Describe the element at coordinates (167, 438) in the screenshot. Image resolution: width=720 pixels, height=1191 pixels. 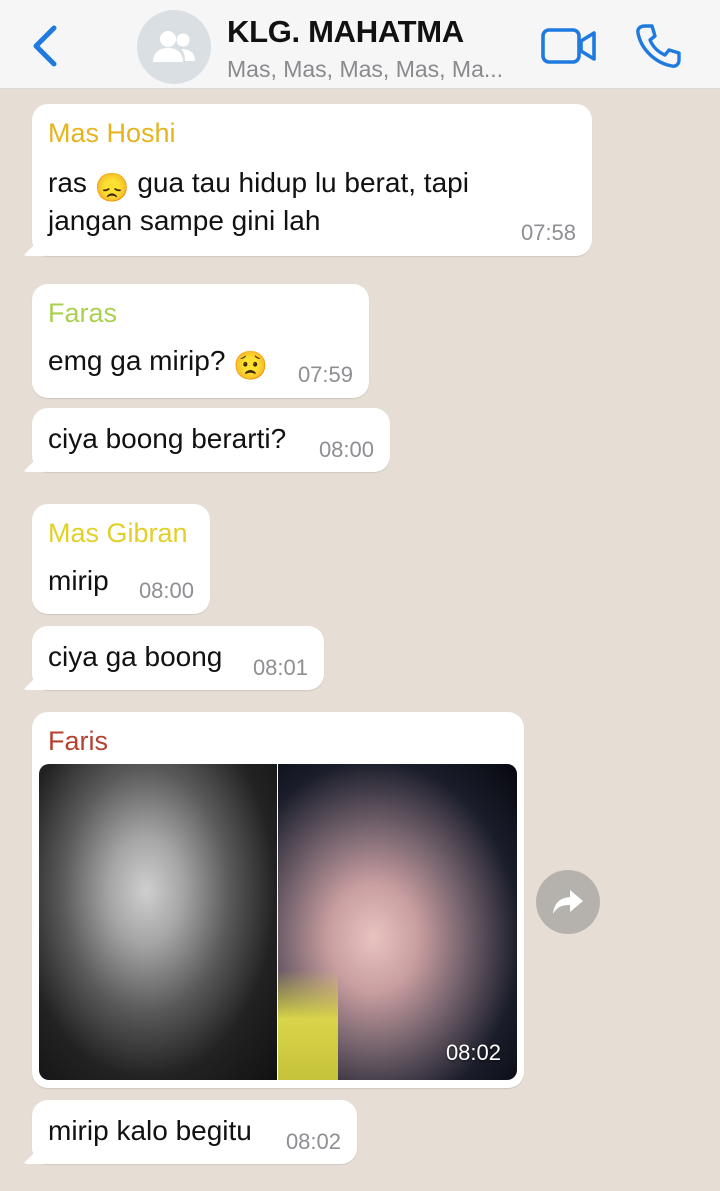
I see `message-text: ciya boong berarti?` at that location.